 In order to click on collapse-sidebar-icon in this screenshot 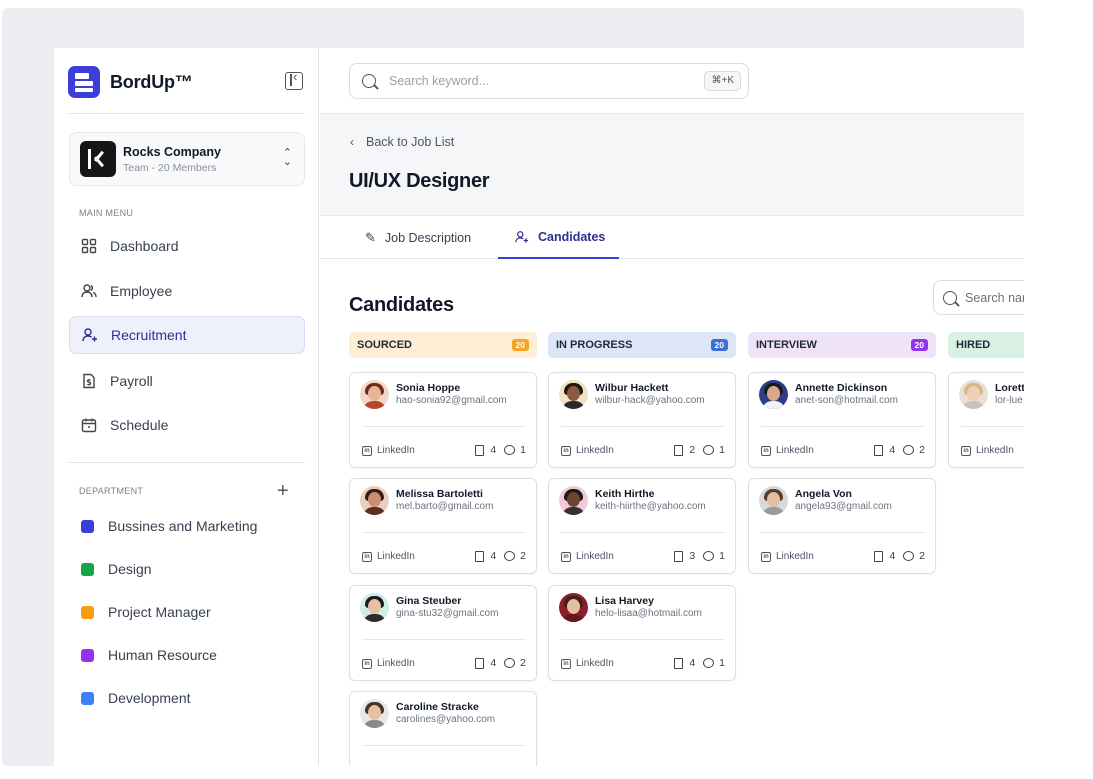, I will do `click(294, 79)`.